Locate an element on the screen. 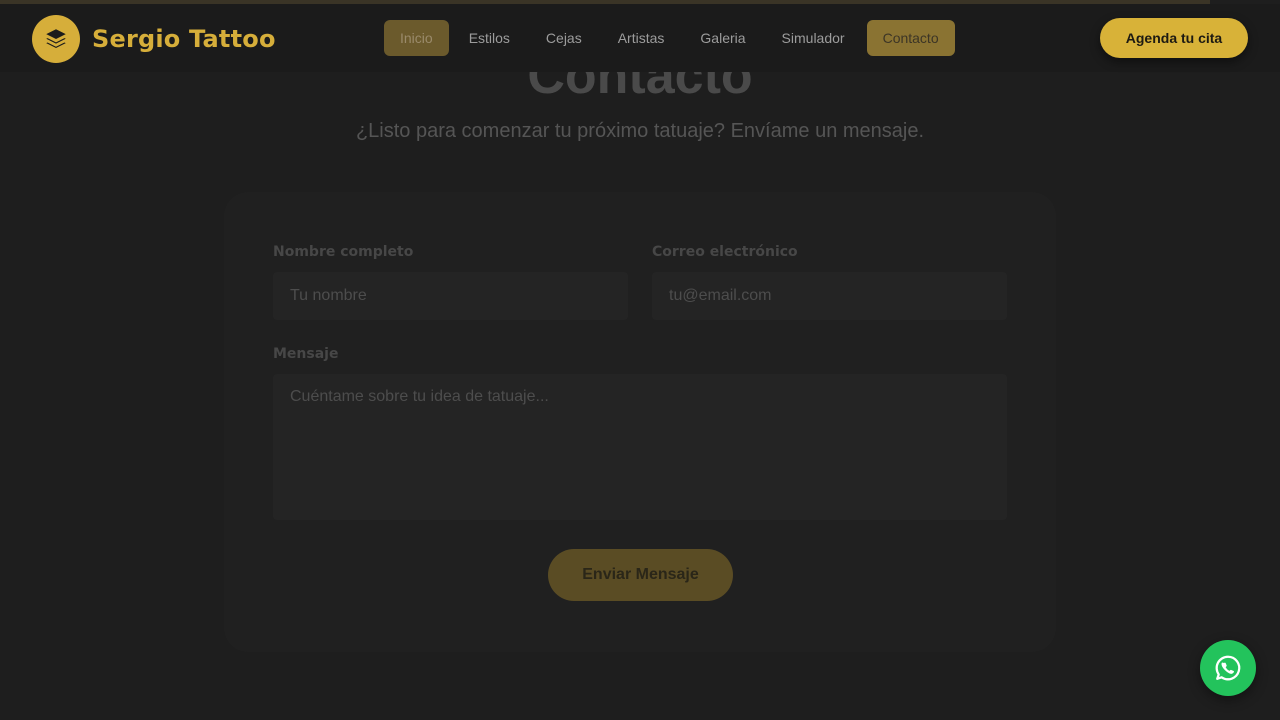 The image size is (1280, 720). nav-artistas: Artistas is located at coordinates (641, 38).